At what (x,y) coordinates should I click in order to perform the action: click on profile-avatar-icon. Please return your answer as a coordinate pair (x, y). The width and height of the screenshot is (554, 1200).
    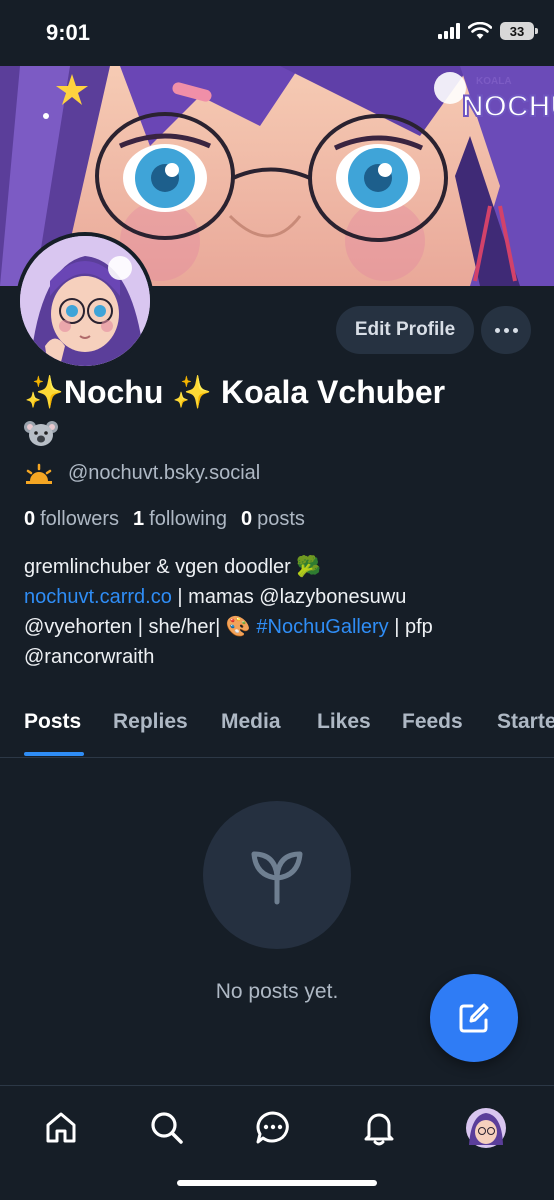
    Looking at the image, I should click on (486, 1128).